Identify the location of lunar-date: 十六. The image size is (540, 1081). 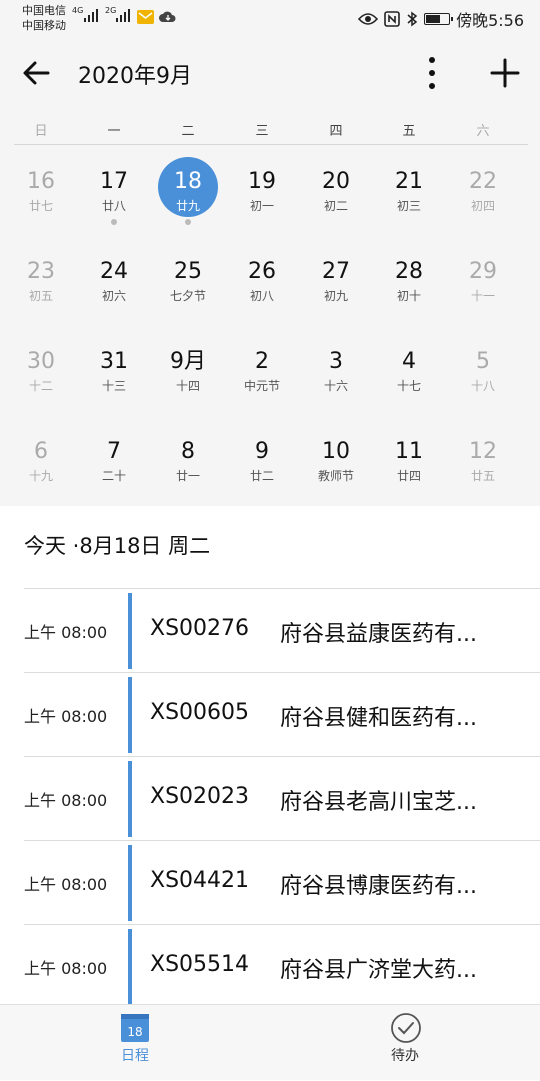
(335, 386).